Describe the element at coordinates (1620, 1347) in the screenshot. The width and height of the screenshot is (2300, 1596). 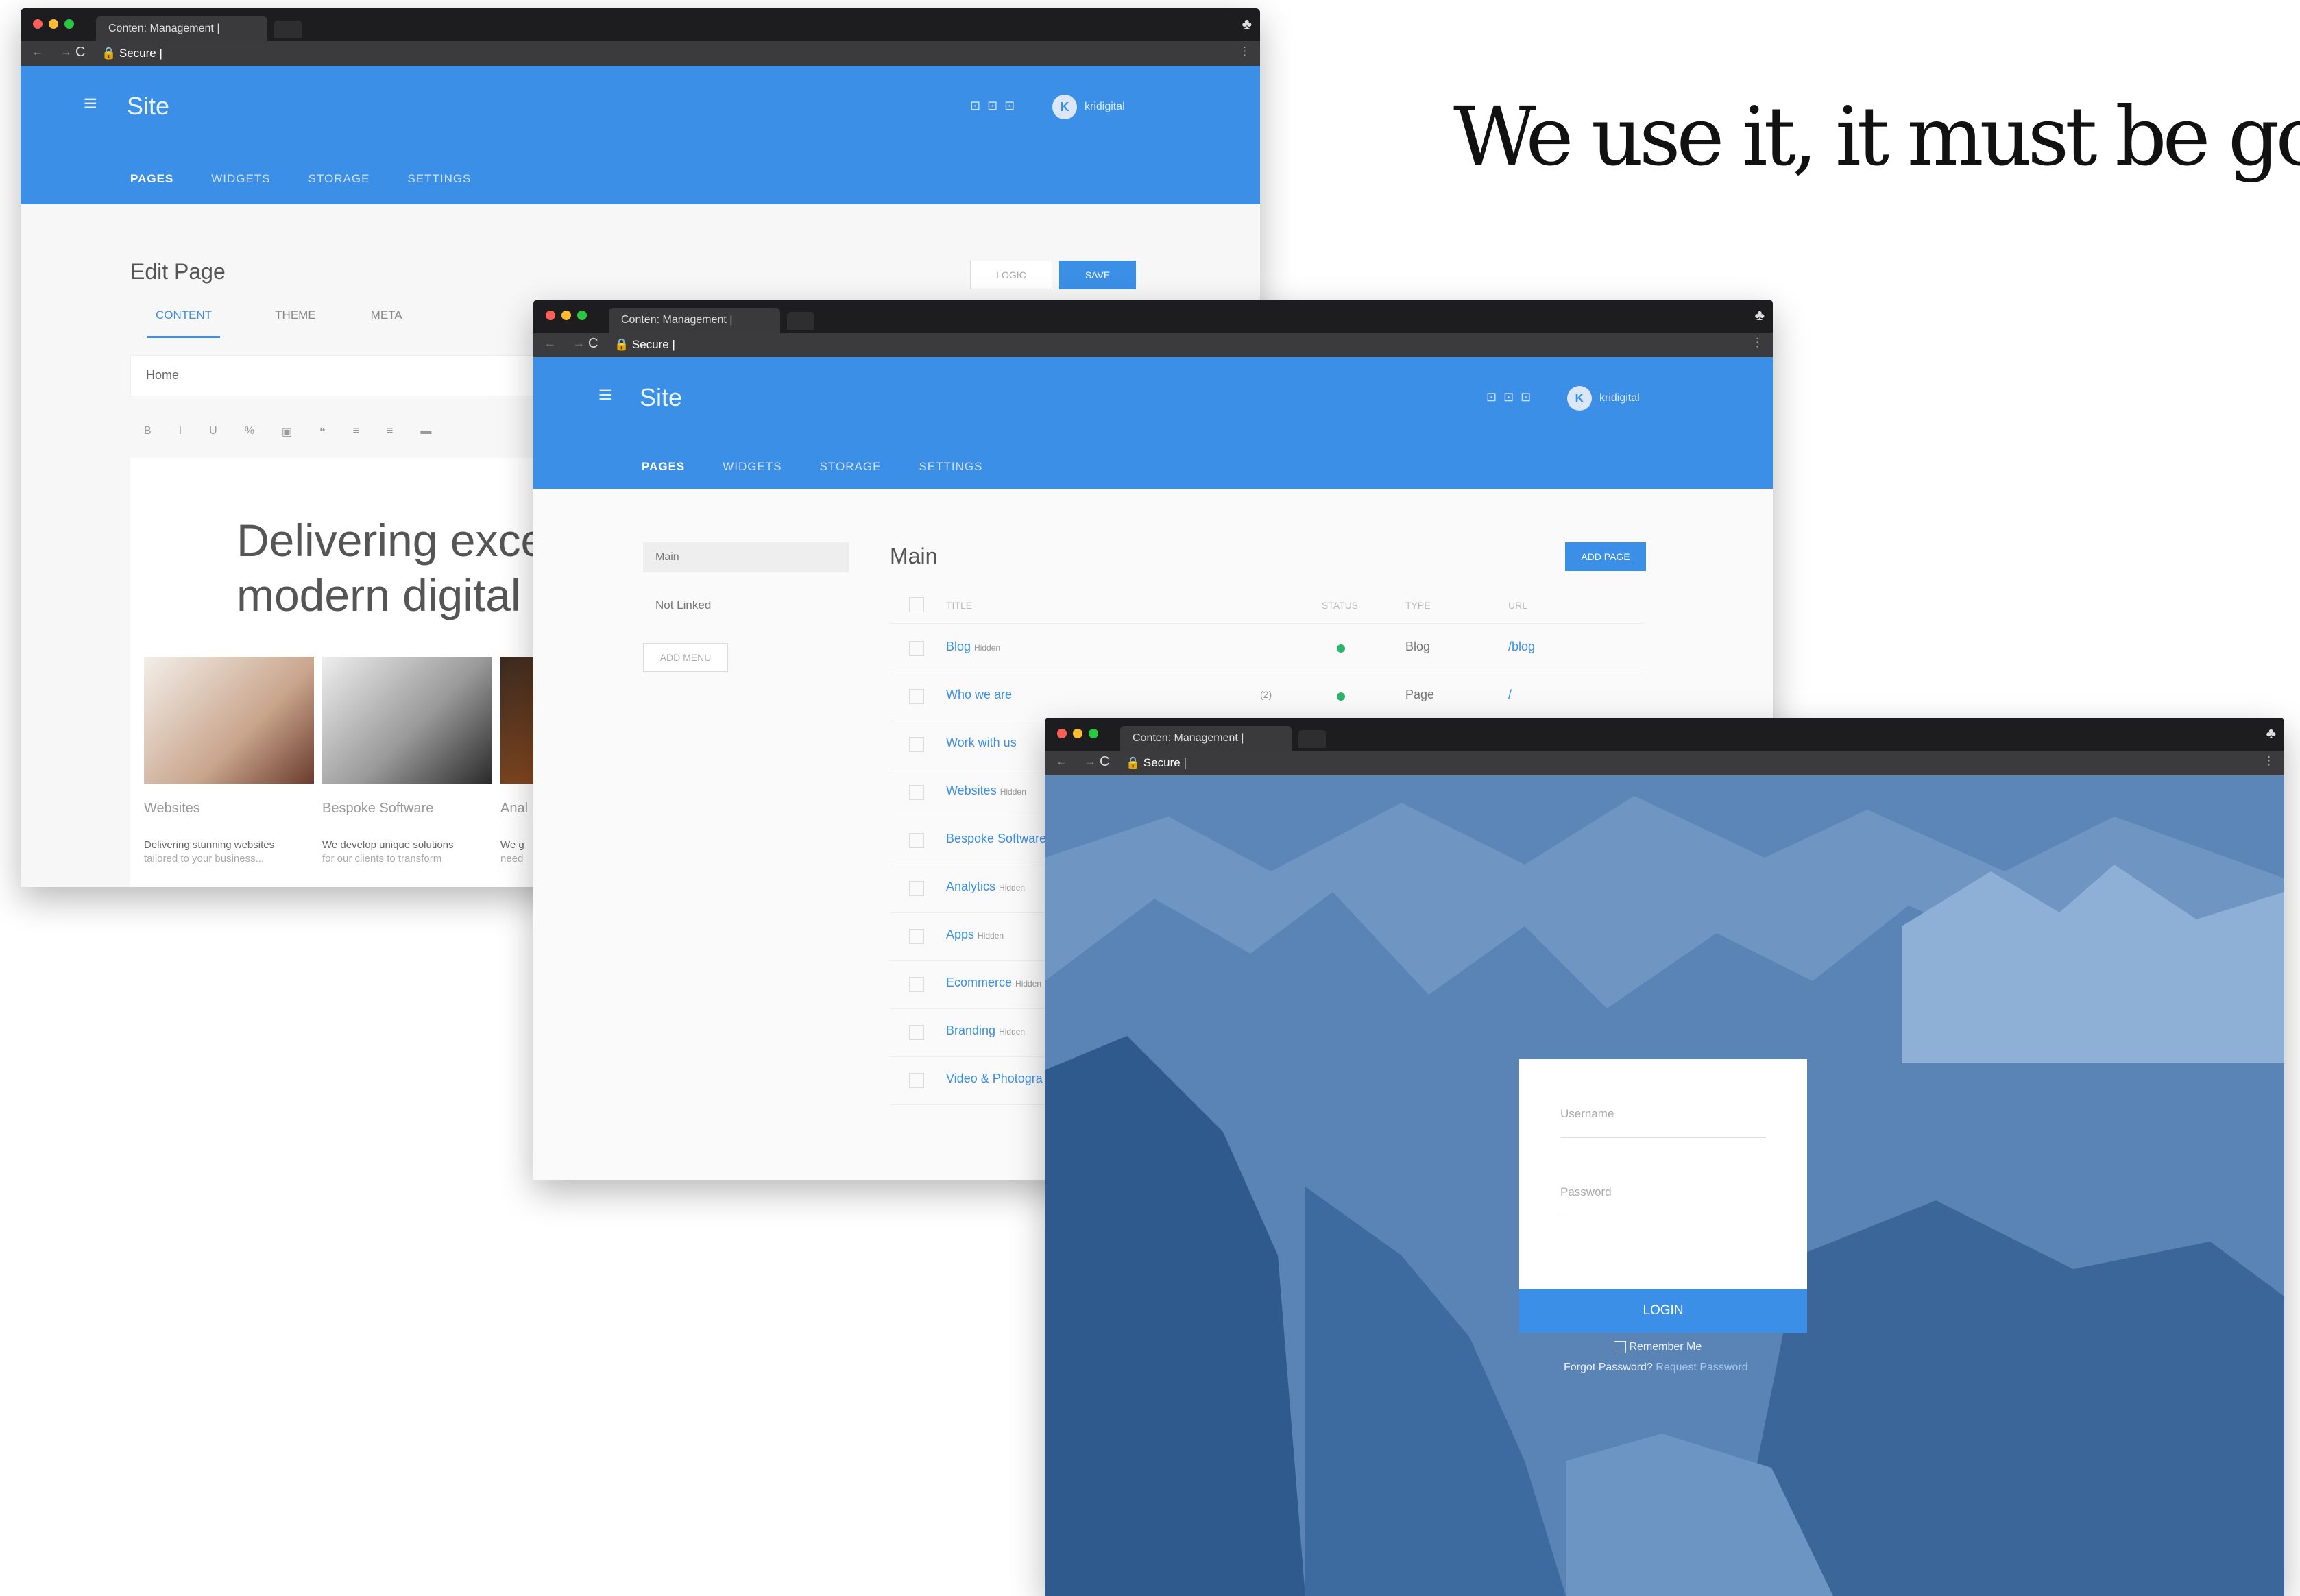
I see `remember-me-checkbox` at that location.